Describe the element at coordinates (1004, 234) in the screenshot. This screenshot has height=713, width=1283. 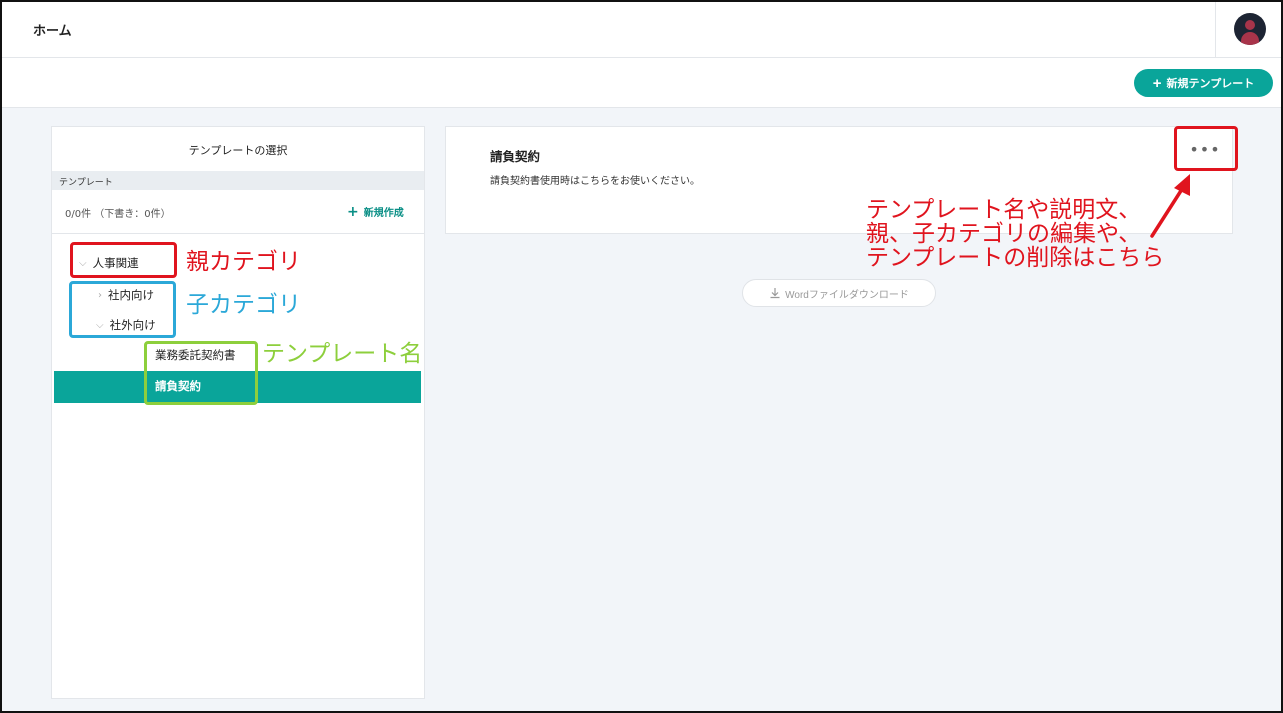
I see `annotation-note-line: 親、子カテゴリの編集や、` at that location.